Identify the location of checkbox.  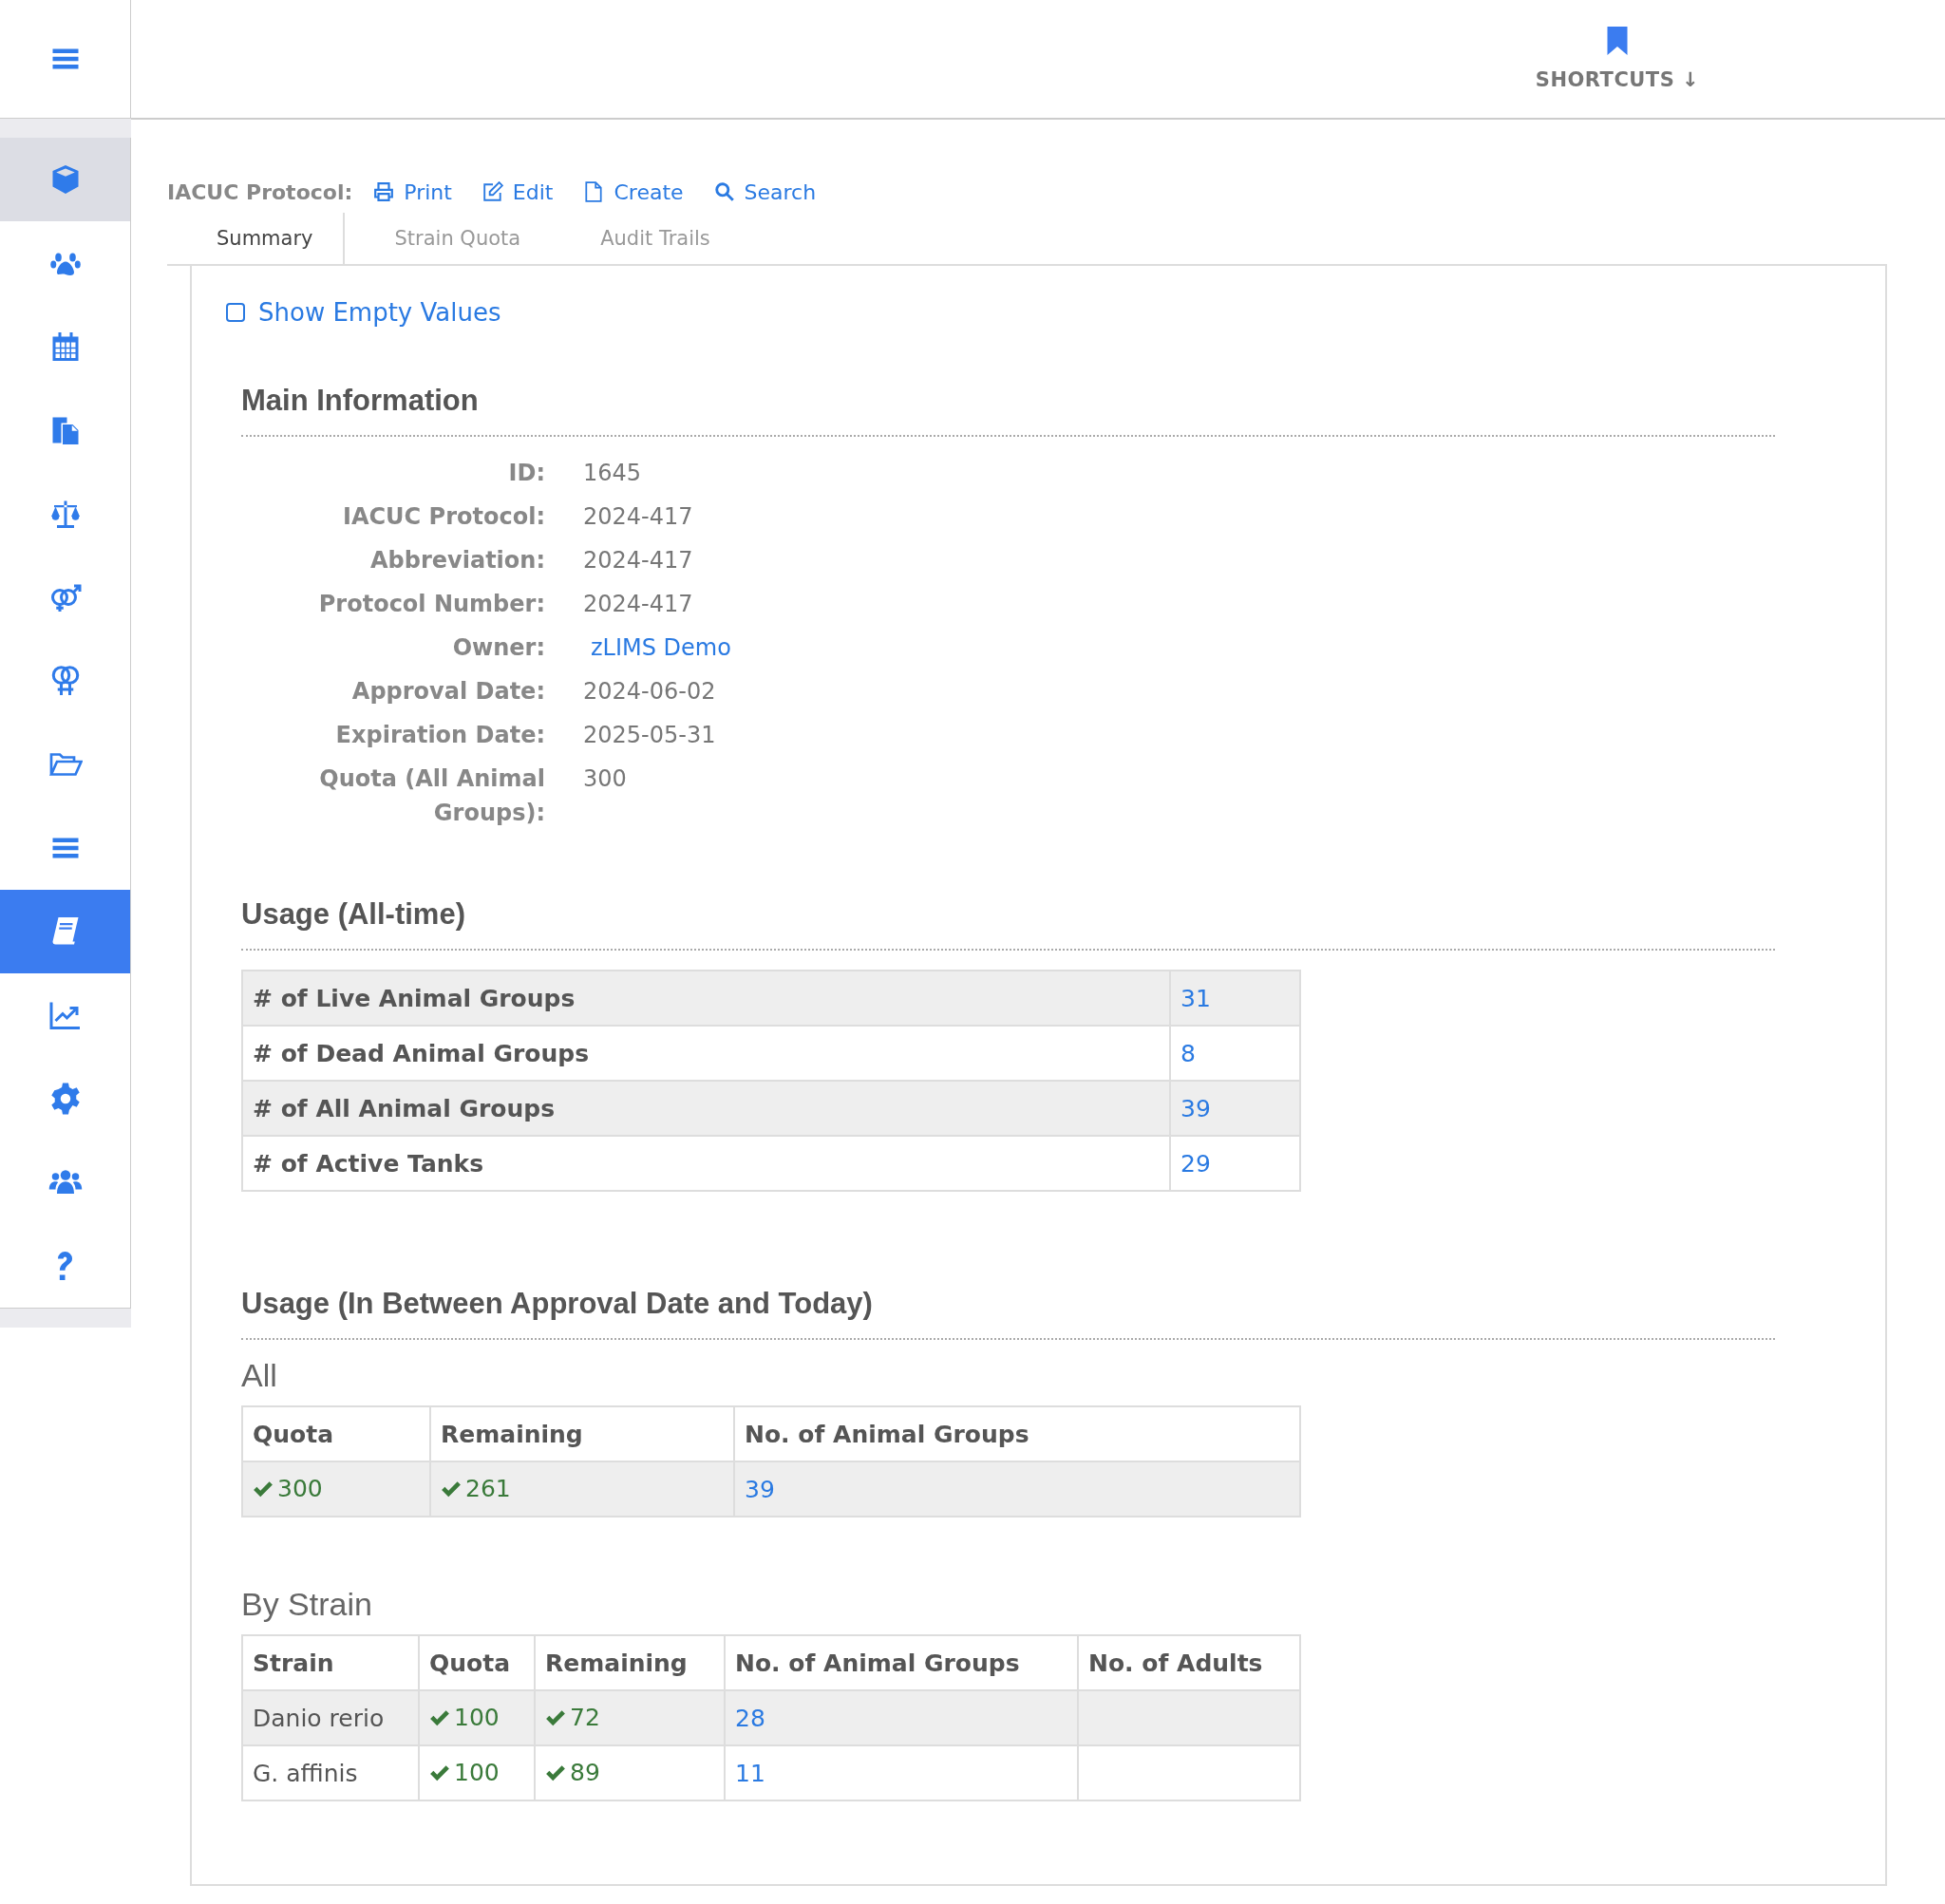
(235, 312).